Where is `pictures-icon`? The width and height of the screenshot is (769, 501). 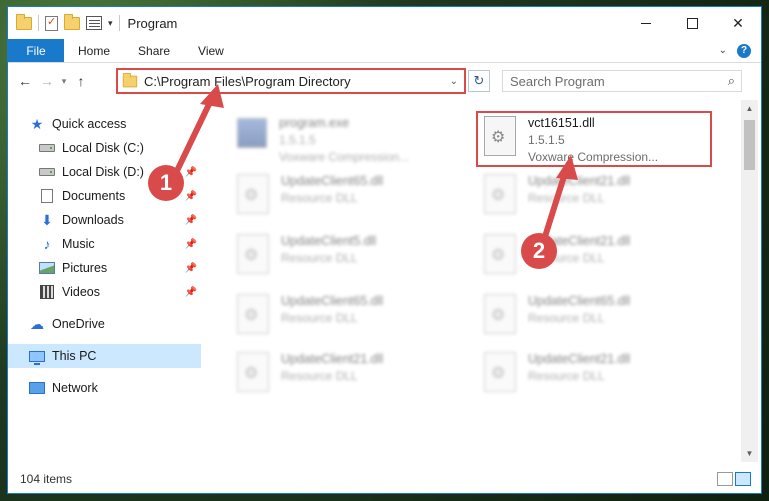
pictures-icon is located at coordinates (47, 268).